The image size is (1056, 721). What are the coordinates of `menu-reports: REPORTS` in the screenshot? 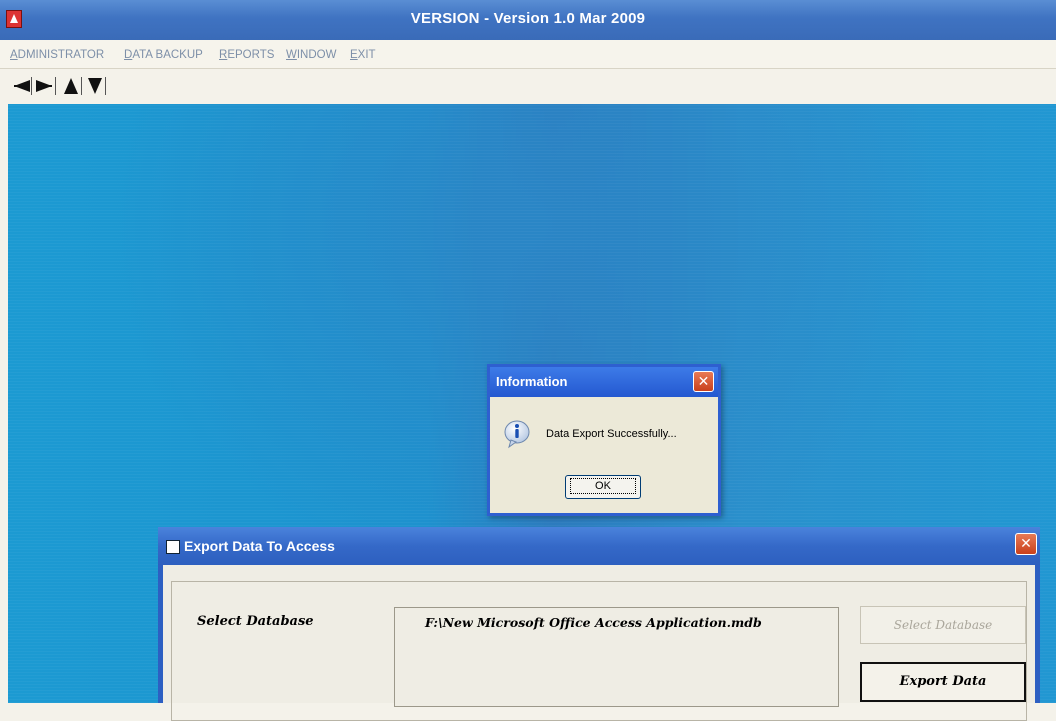 It's located at (246, 55).